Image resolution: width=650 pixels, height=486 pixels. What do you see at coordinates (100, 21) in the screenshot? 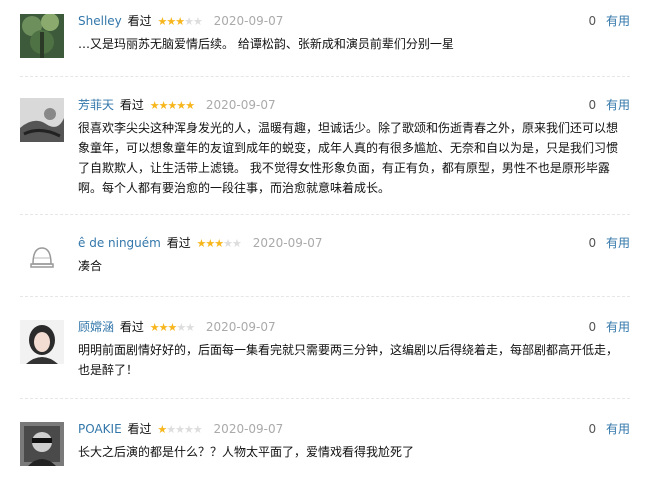
I see `author-link: Shelley` at bounding box center [100, 21].